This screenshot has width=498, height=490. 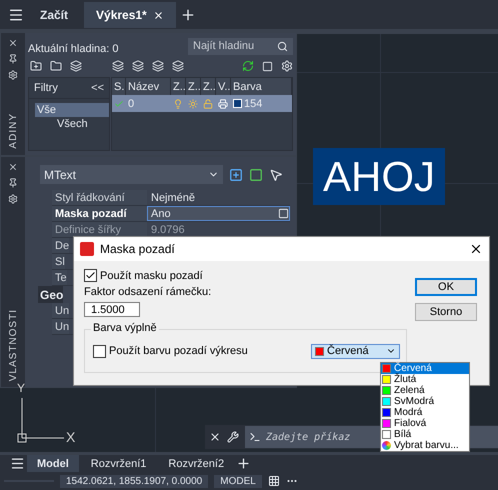 What do you see at coordinates (196, 463) in the screenshot?
I see `layout-tab: Rozvržení2` at bounding box center [196, 463].